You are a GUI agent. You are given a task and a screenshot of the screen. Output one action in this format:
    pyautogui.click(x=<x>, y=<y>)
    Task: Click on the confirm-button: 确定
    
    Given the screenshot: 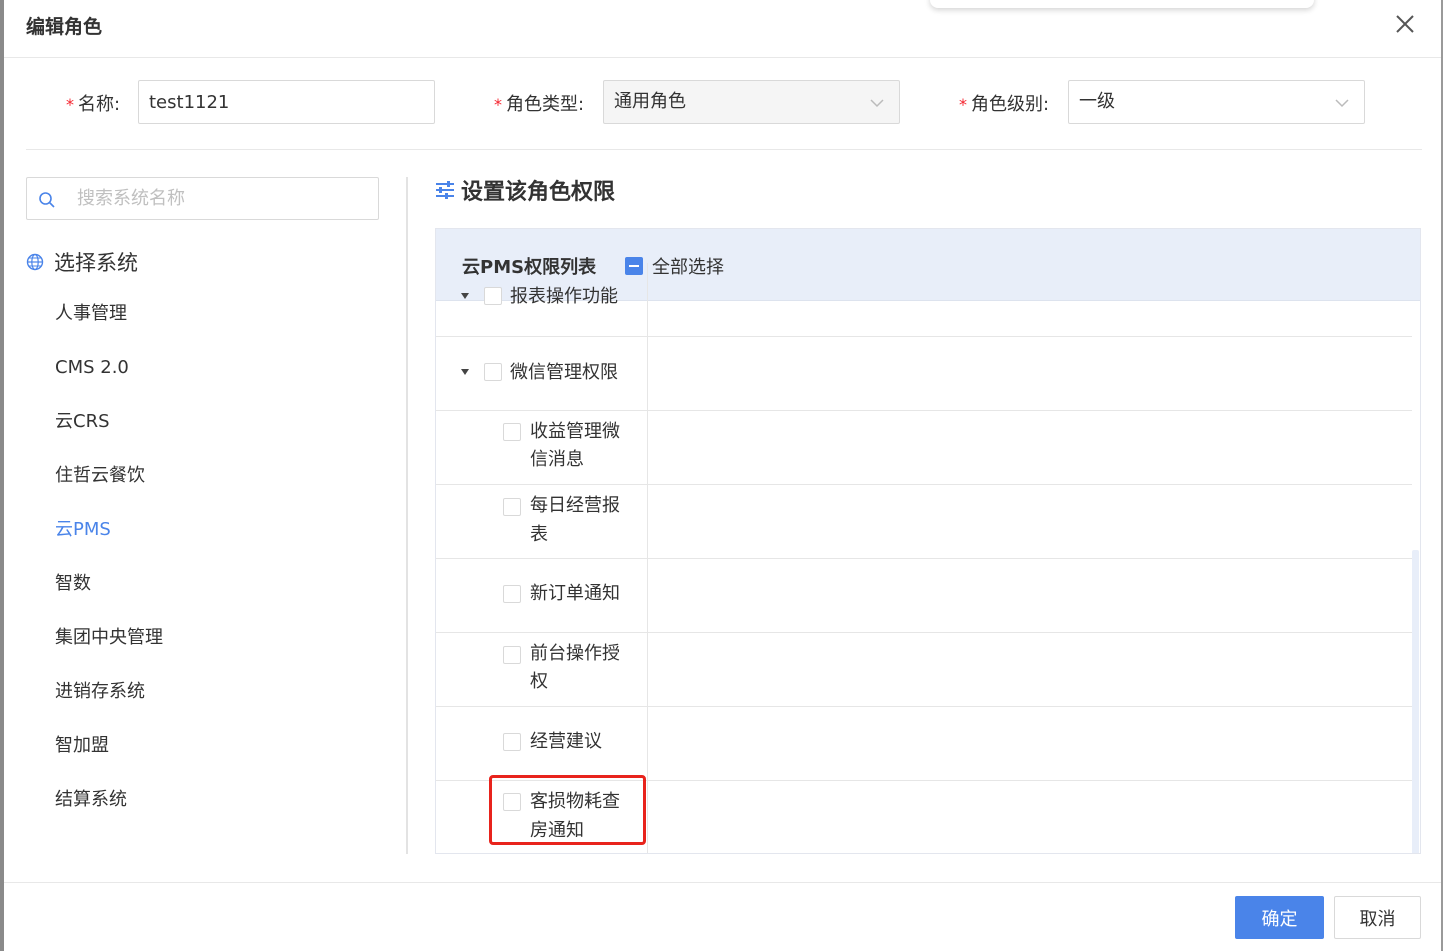 What is the action you would take?
    pyautogui.click(x=1279, y=917)
    